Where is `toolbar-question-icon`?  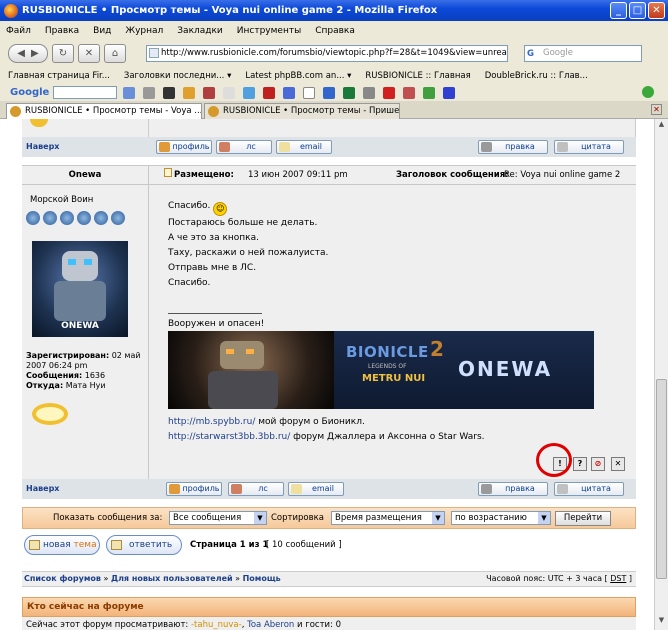
toolbar-question-icon is located at coordinates (329, 92).